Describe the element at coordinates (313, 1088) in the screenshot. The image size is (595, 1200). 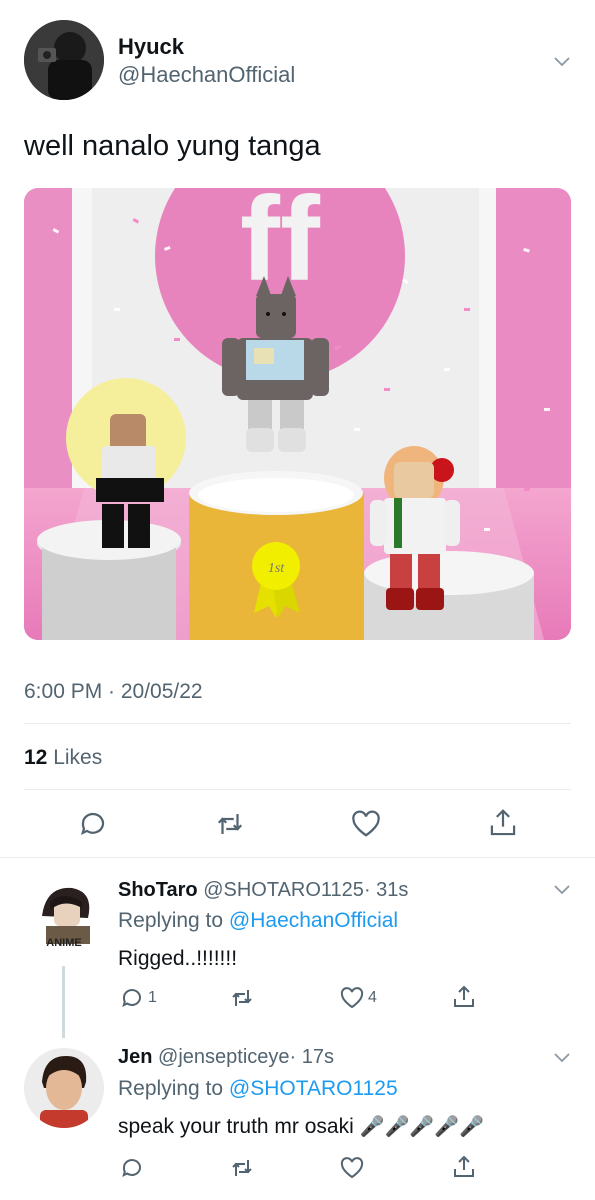
I see `replying-to-mention: @SHOTARO1125` at that location.